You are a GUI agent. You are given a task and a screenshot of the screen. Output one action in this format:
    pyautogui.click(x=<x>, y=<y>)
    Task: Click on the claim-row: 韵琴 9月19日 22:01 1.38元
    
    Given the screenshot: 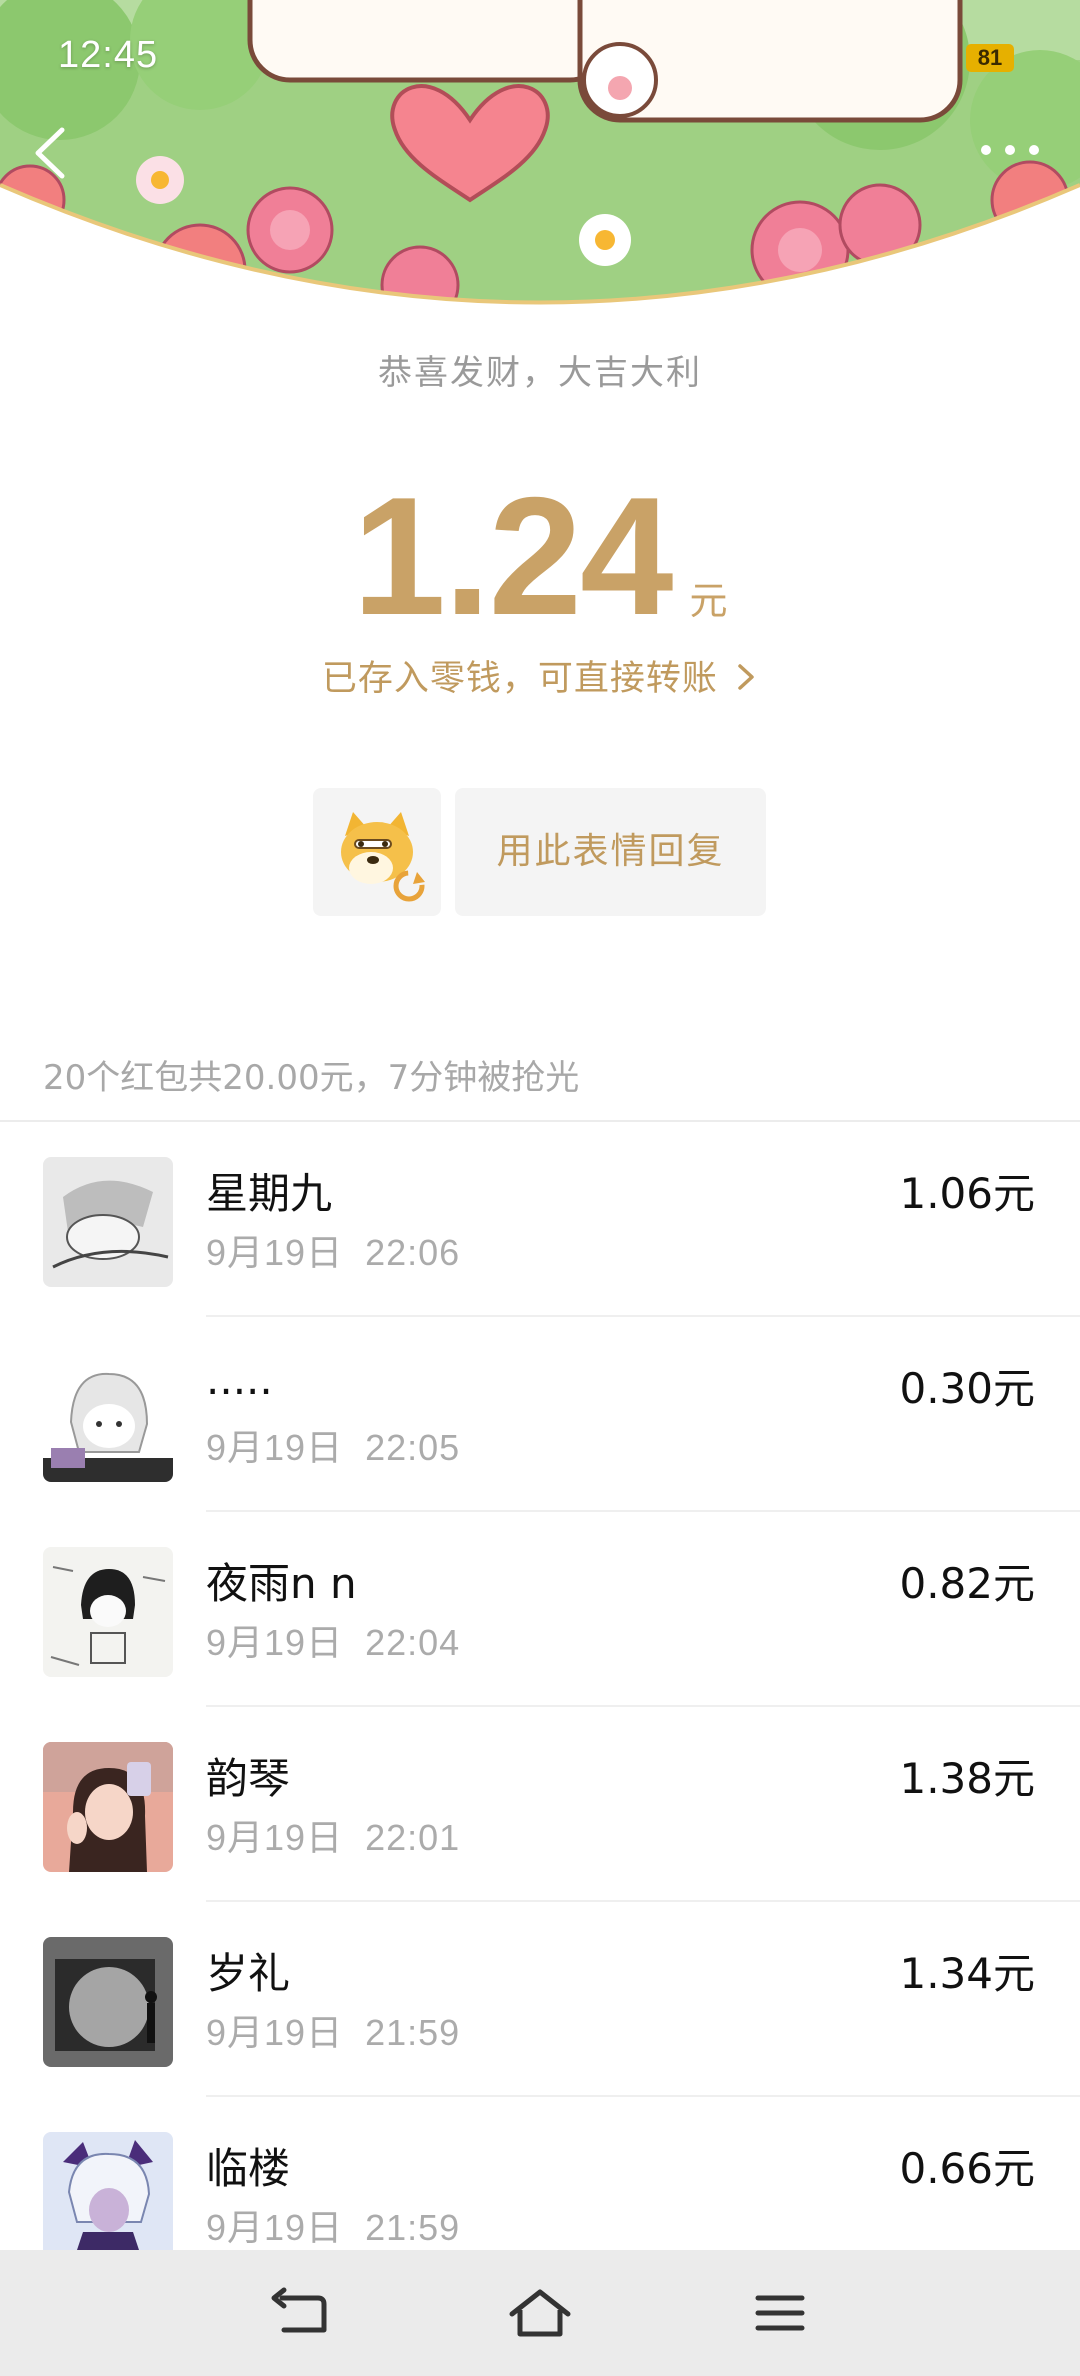 What is the action you would take?
    pyautogui.click(x=540, y=1804)
    